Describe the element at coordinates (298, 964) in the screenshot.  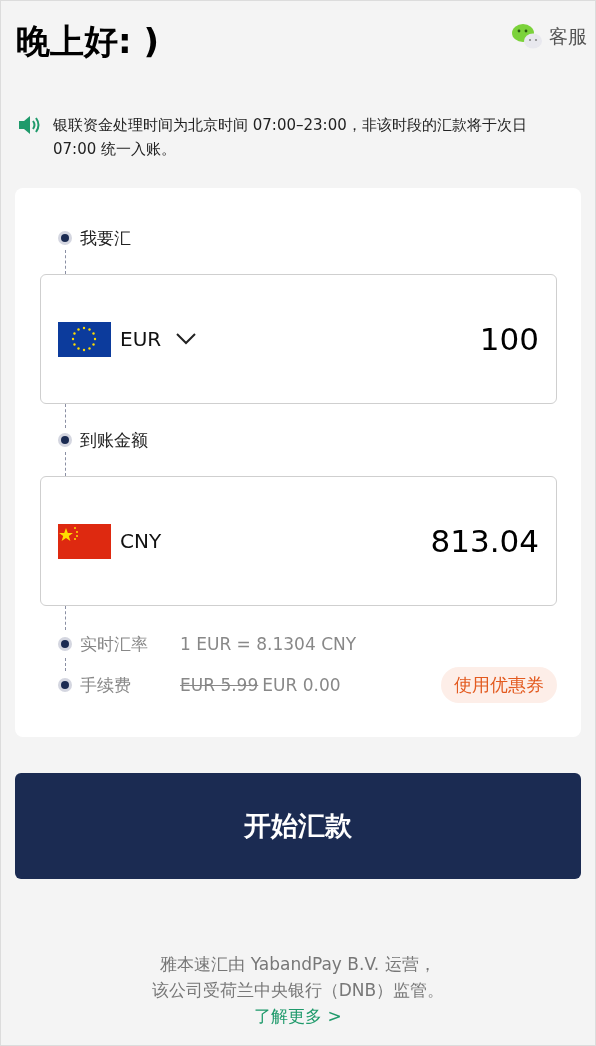
I see `footer-text: 雅本速汇由 YabandPay B.V. 运营，` at that location.